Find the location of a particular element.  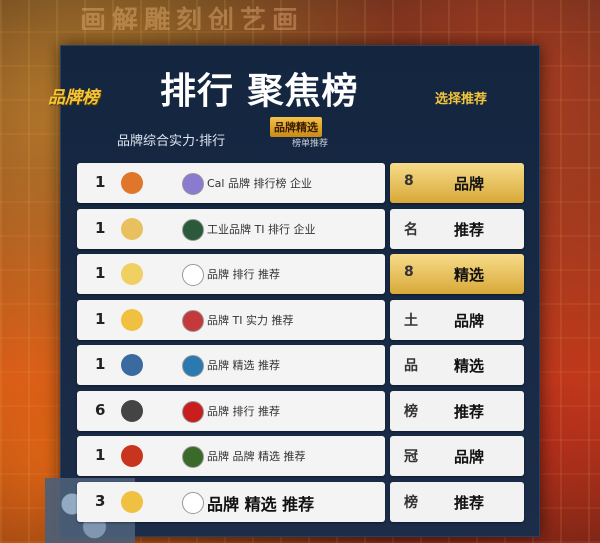

list-item: 6 品牌 排行 推荐 is located at coordinates (231, 411).